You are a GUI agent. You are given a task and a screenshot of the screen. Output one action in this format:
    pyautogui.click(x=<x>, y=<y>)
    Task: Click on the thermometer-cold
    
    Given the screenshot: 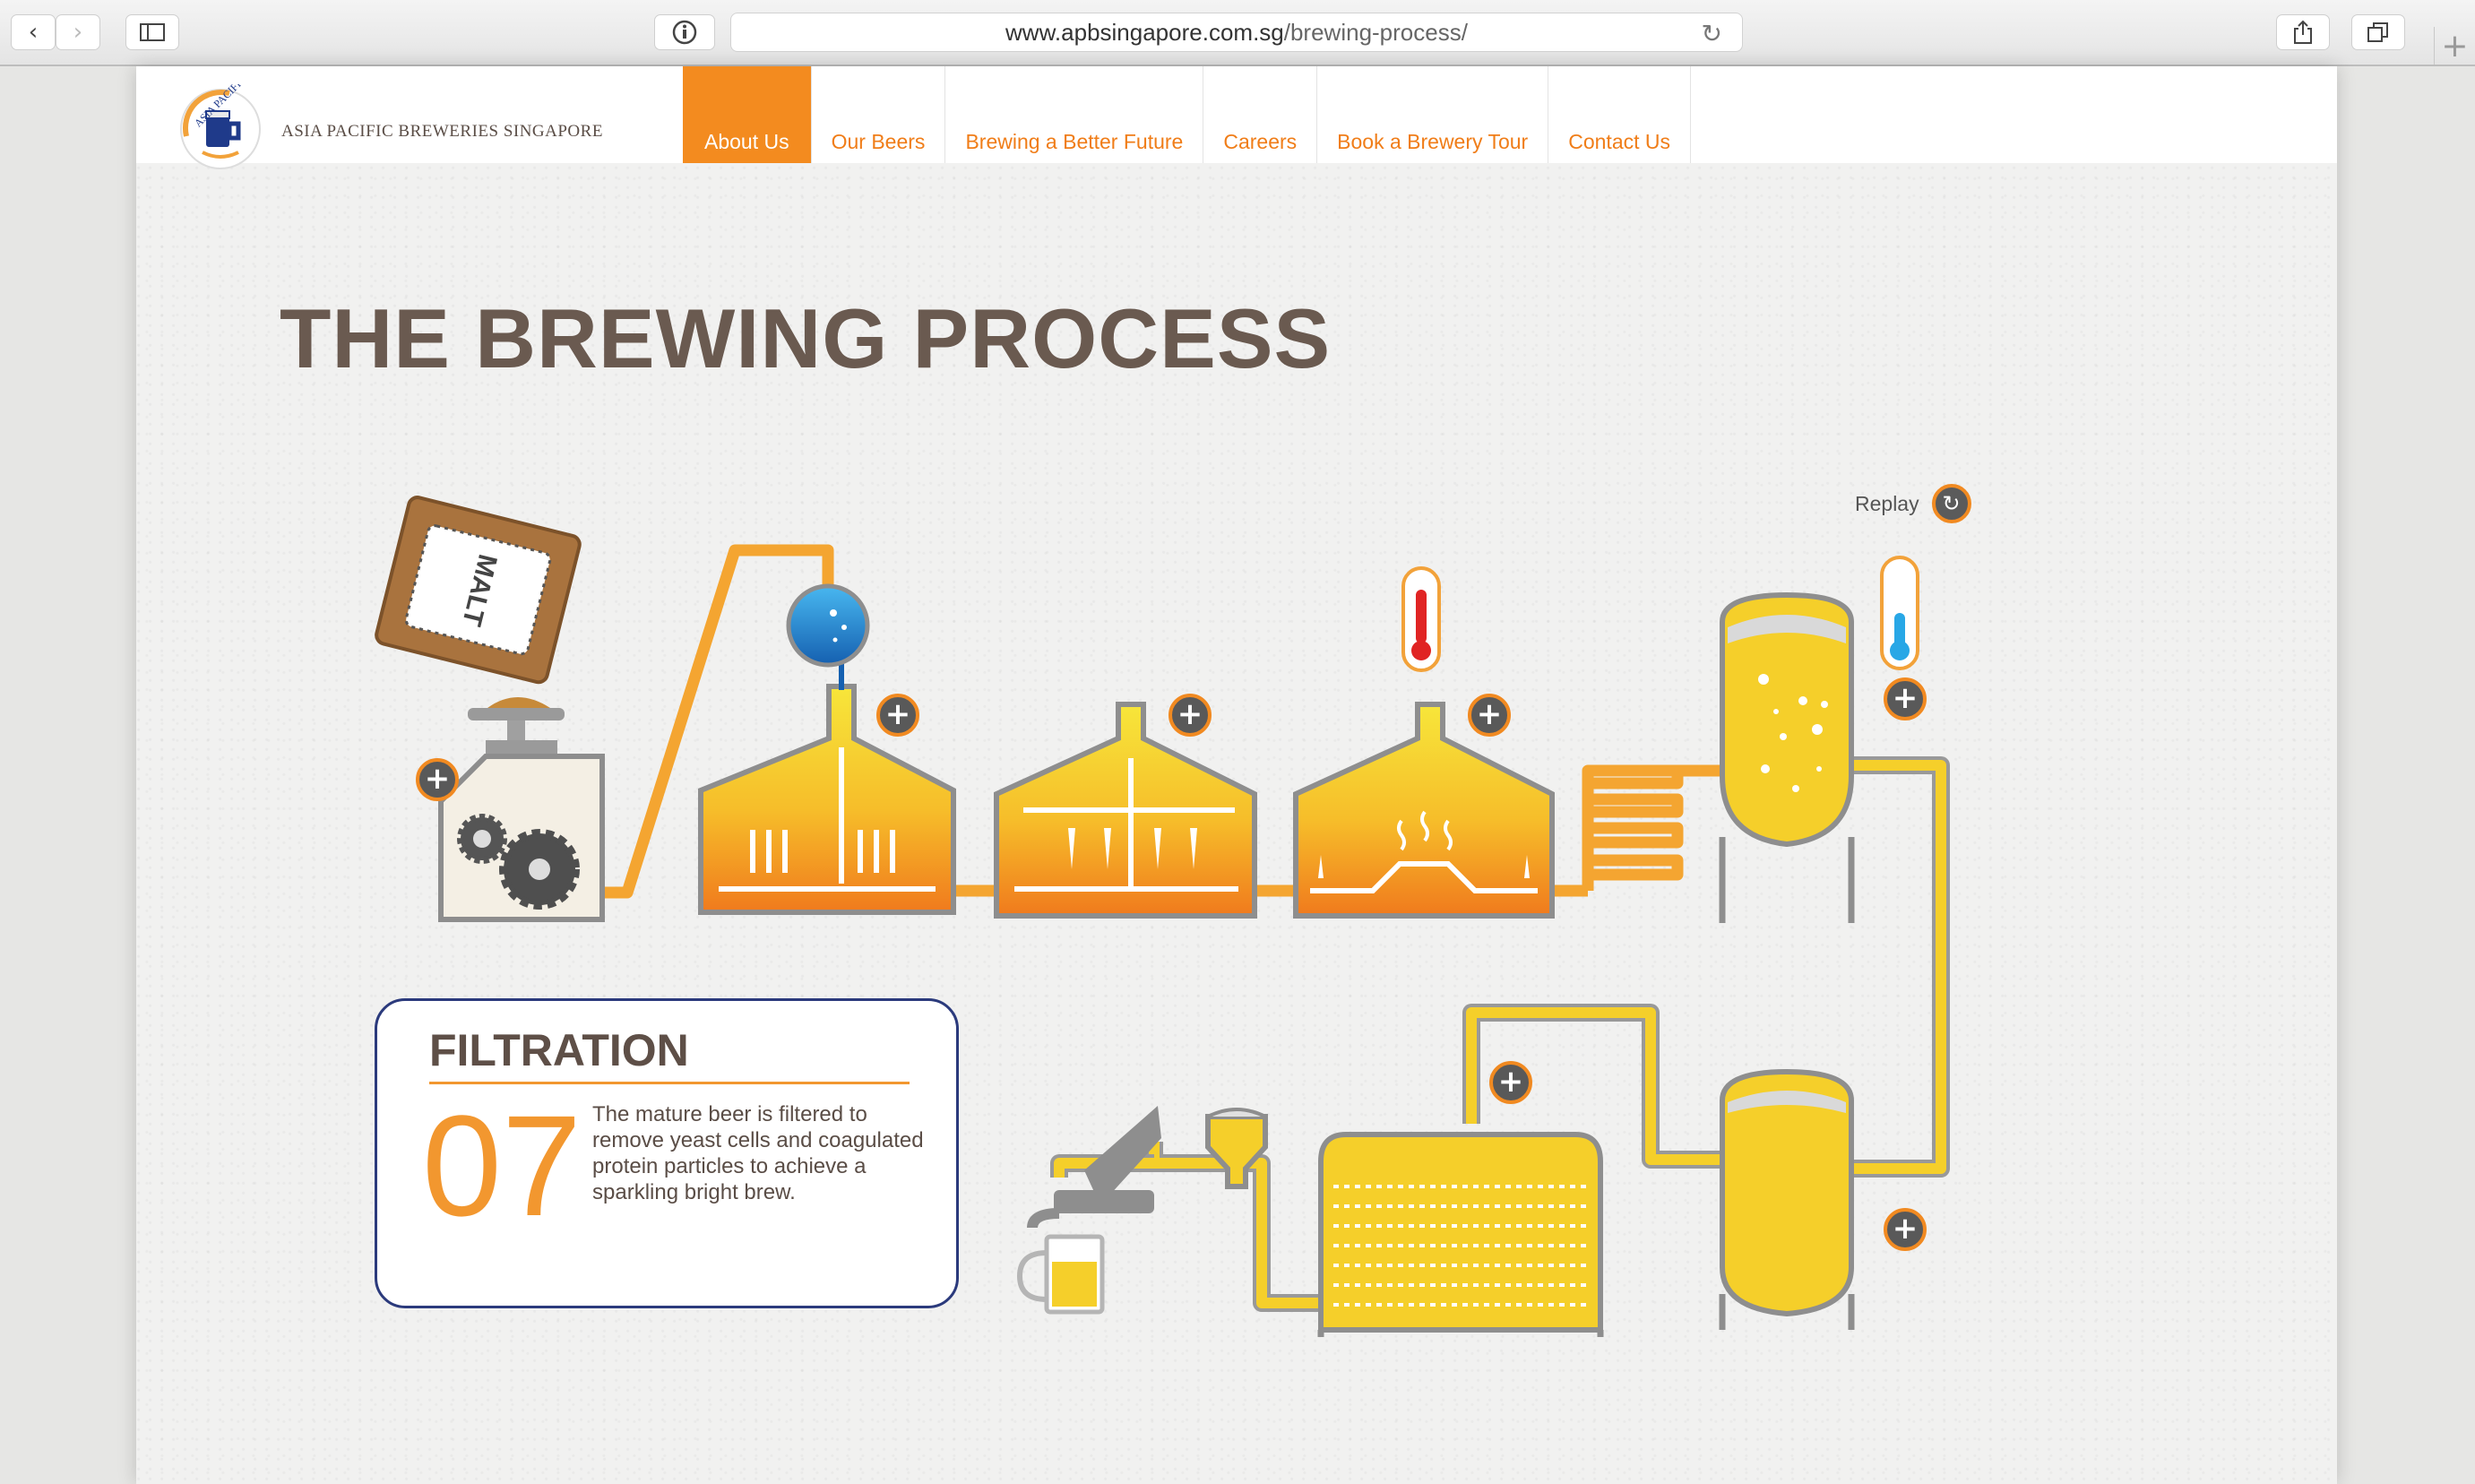 What is the action you would take?
    pyautogui.click(x=1900, y=613)
    